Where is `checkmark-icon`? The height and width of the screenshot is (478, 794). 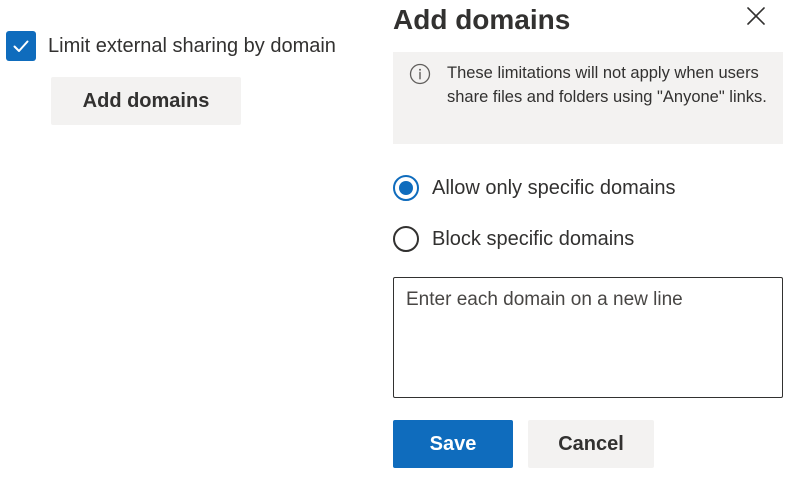
checkmark-icon is located at coordinates (21, 46).